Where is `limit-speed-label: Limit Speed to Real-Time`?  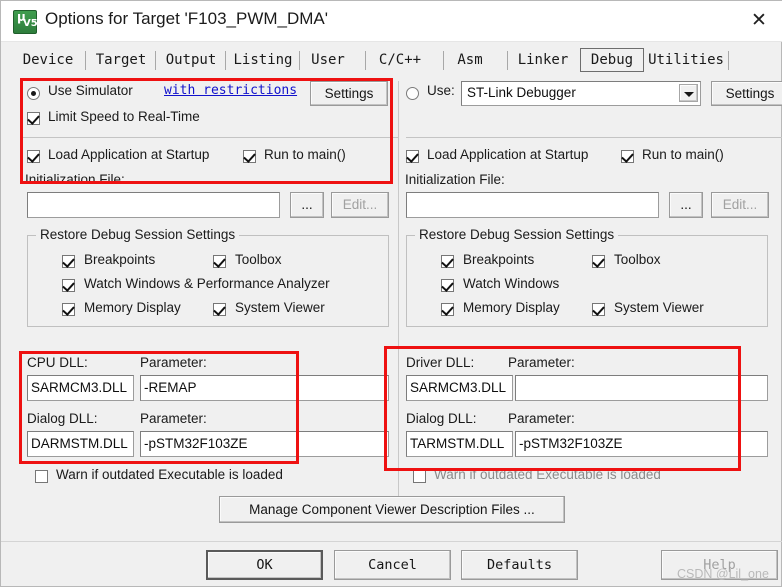
limit-speed-label: Limit Speed to Real-Time is located at coordinates (124, 116).